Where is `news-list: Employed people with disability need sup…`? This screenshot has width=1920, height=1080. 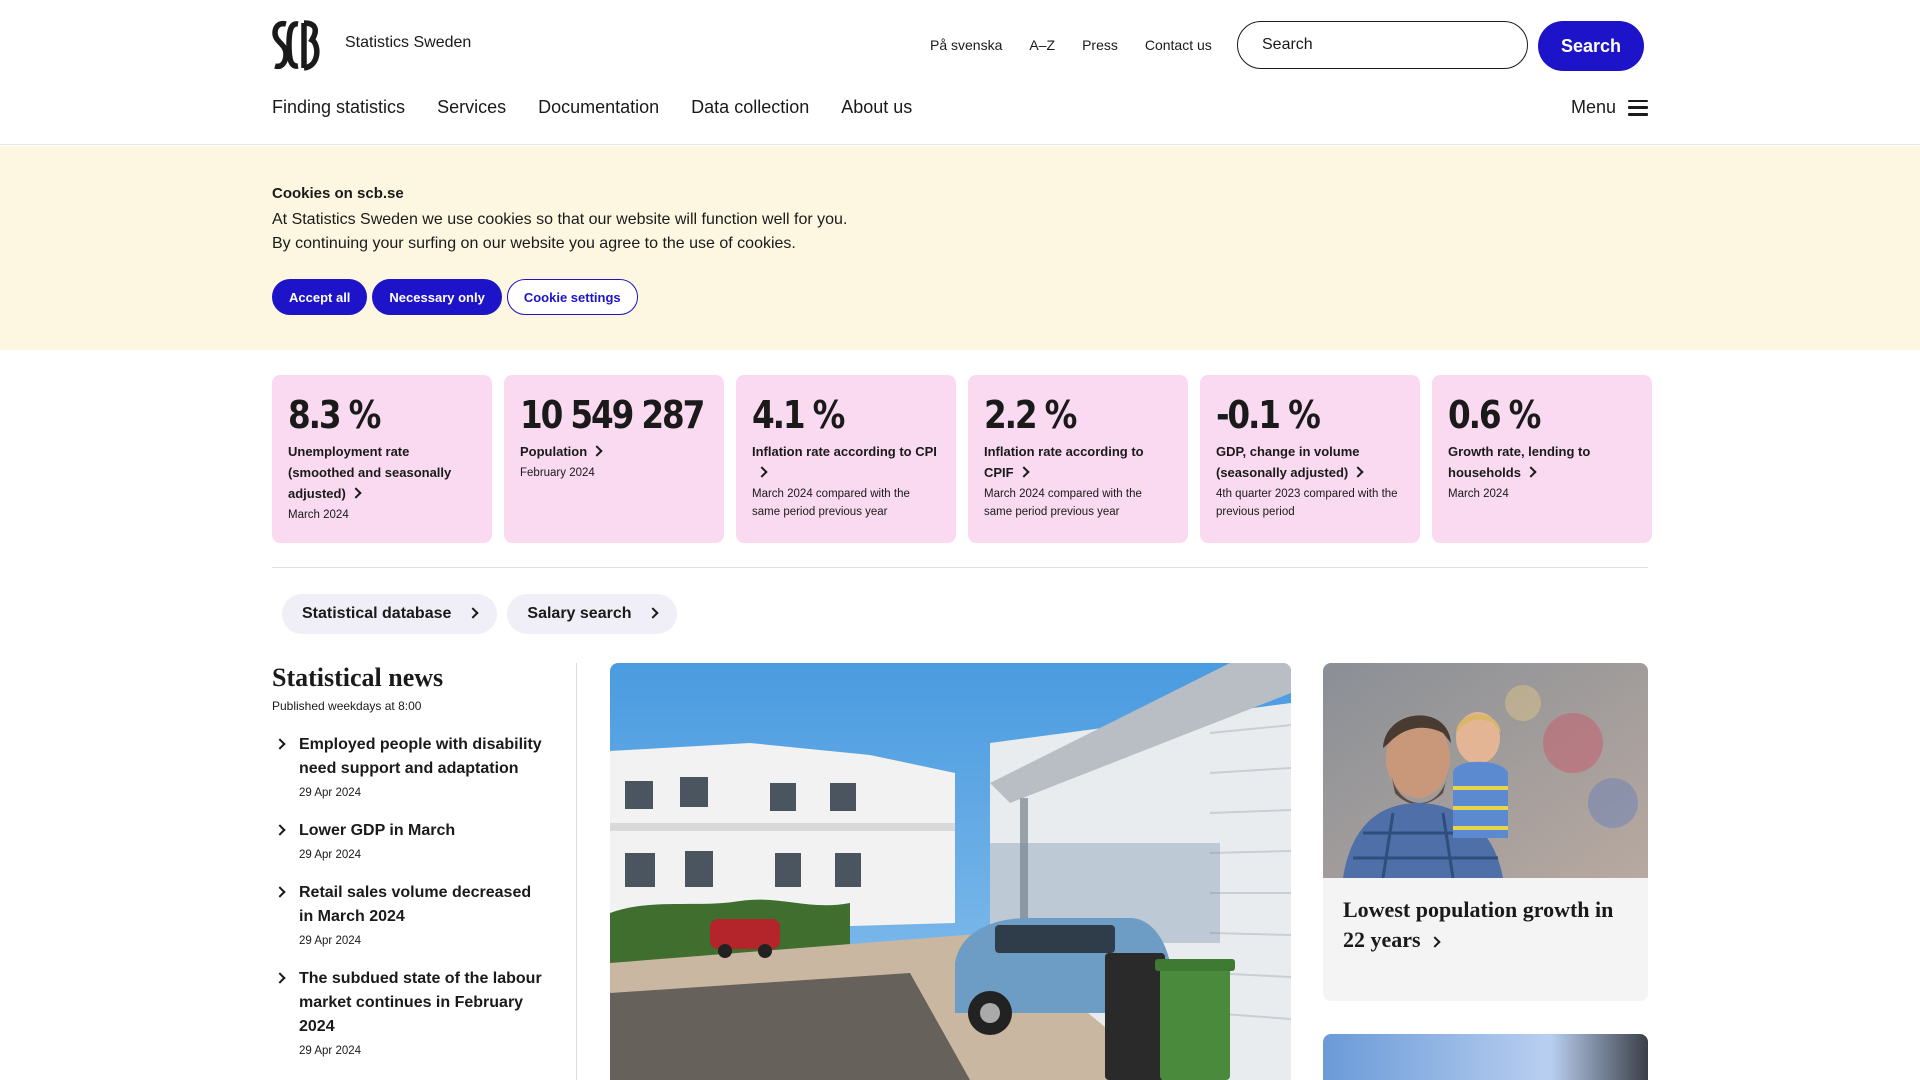 news-list: Employed people with disability need sup… is located at coordinates (424, 895).